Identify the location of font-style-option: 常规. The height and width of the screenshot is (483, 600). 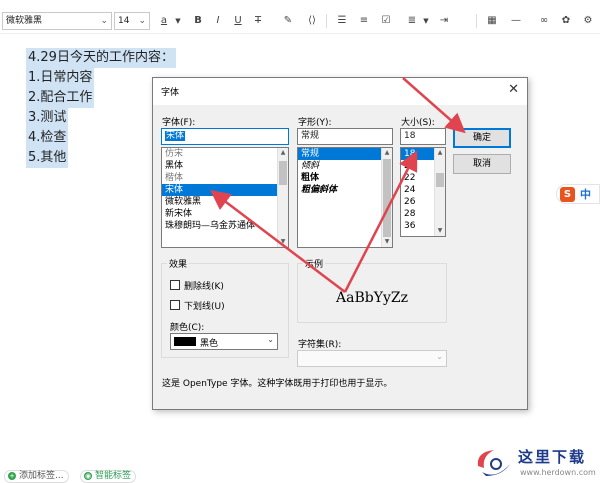
(345, 154).